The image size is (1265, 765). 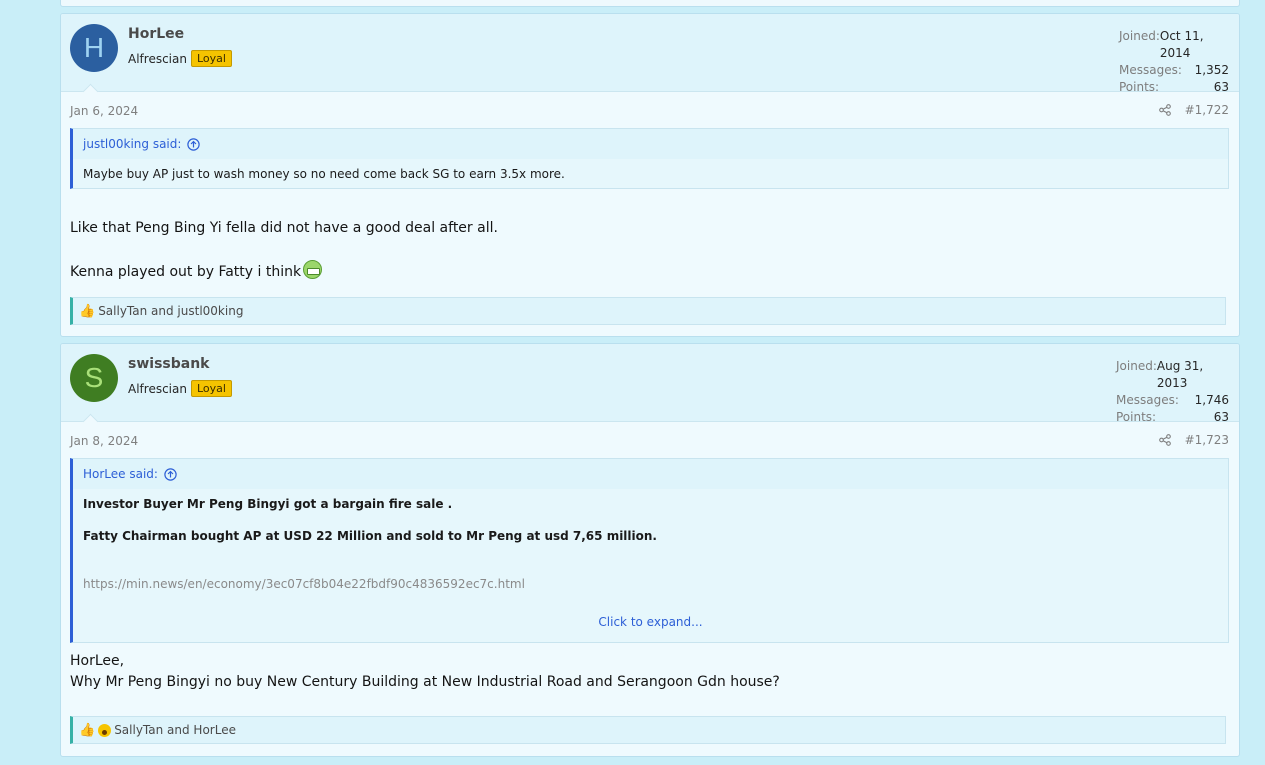 I want to click on stat-messages: Messages: 1,746, so click(x=1172, y=400).